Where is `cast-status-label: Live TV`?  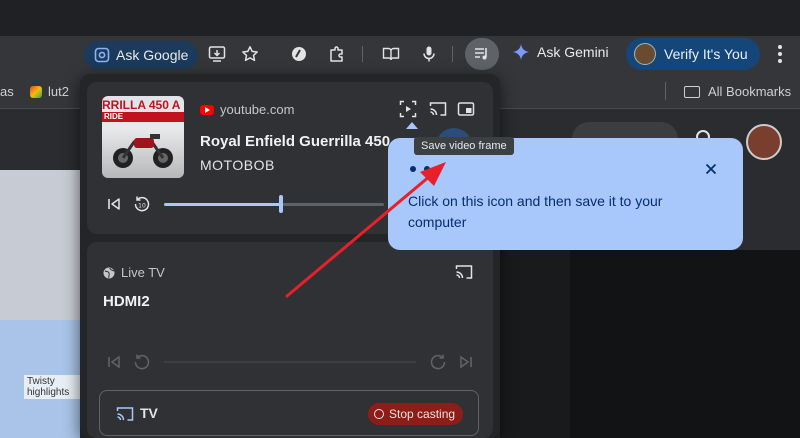
cast-status-label: Live TV is located at coordinates (143, 272).